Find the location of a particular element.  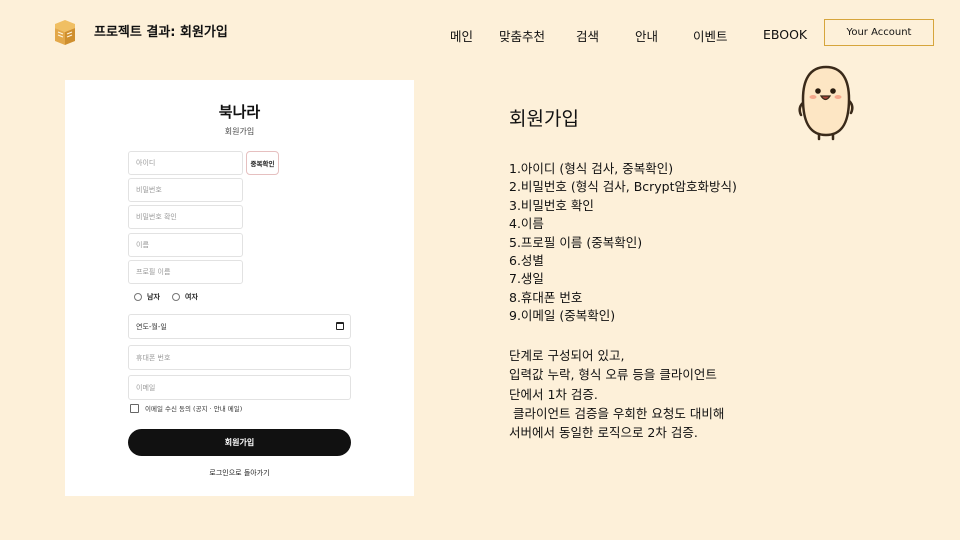

radio-male is located at coordinates (138, 297).